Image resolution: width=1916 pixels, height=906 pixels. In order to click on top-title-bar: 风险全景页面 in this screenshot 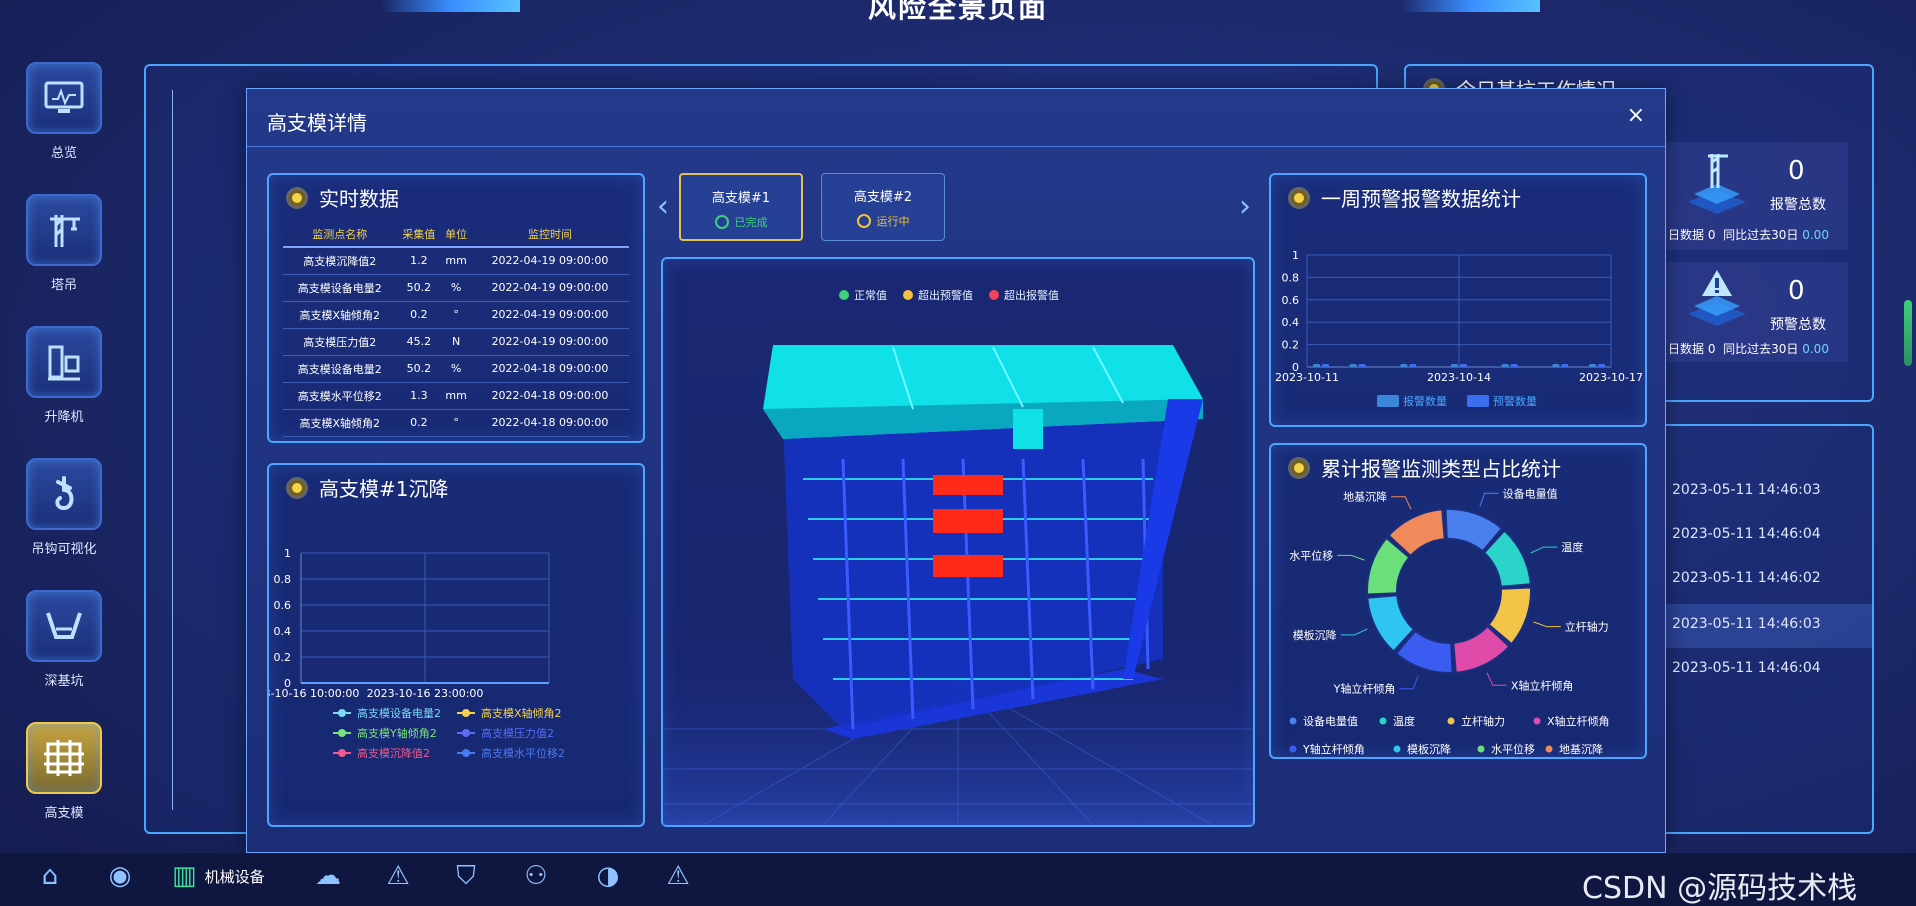, I will do `click(958, 17)`.